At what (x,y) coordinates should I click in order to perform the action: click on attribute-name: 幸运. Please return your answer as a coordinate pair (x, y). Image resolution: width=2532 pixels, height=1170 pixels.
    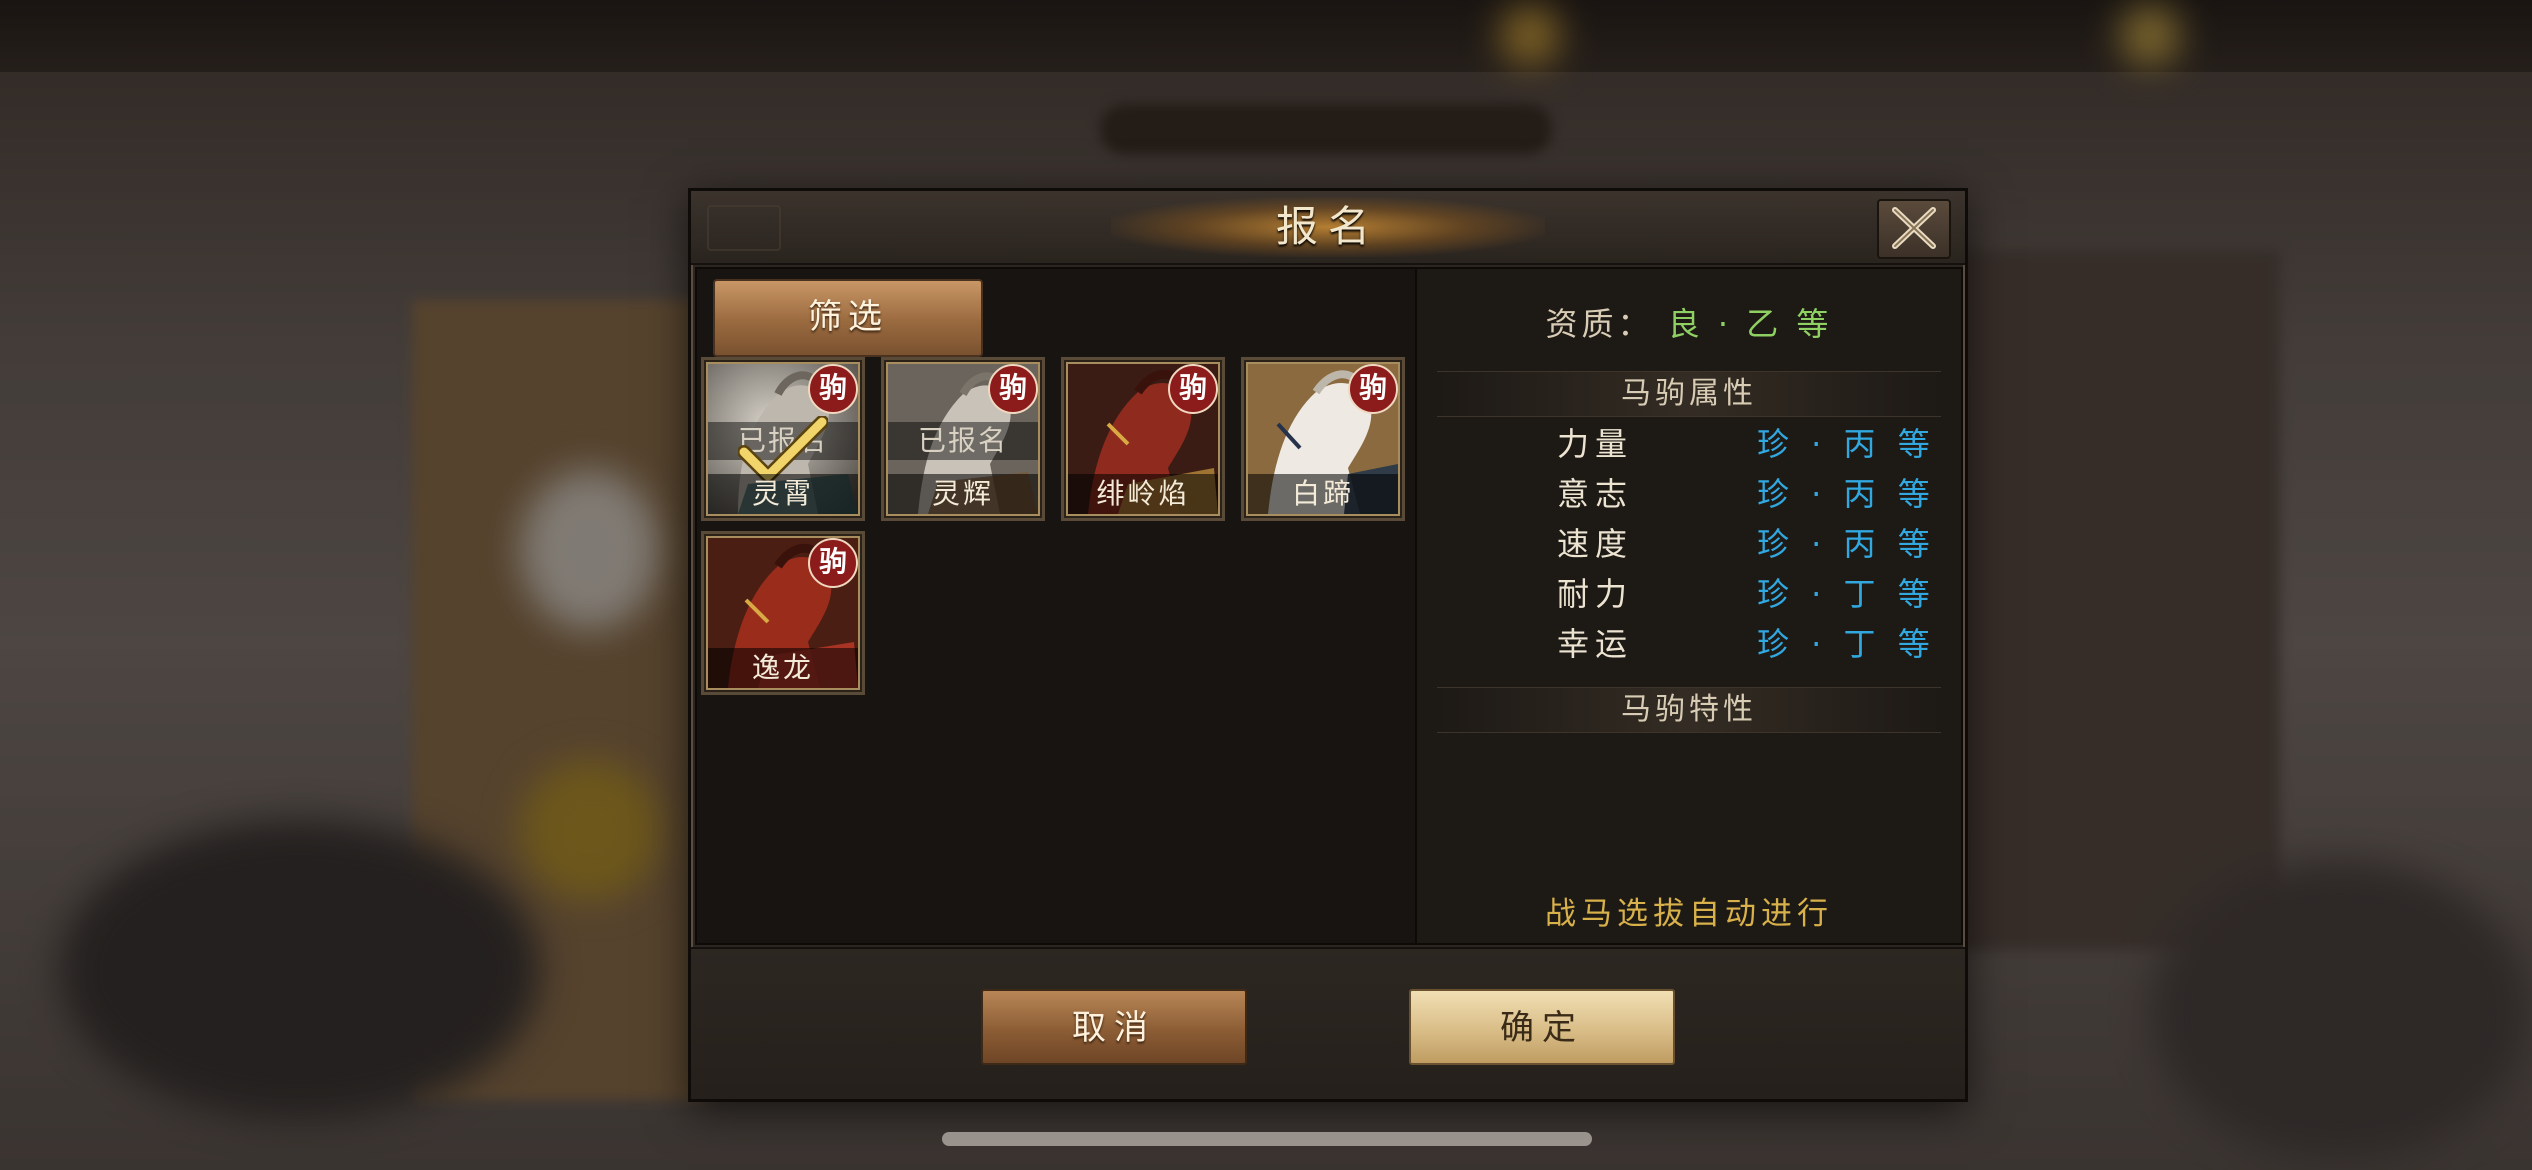
    Looking at the image, I should click on (1595, 644).